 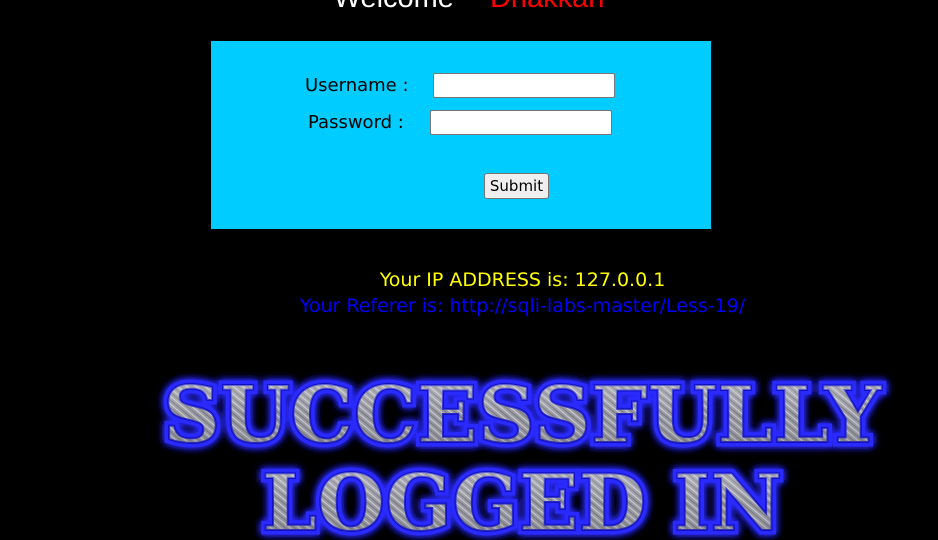 I want to click on password-input, so click(x=521, y=122).